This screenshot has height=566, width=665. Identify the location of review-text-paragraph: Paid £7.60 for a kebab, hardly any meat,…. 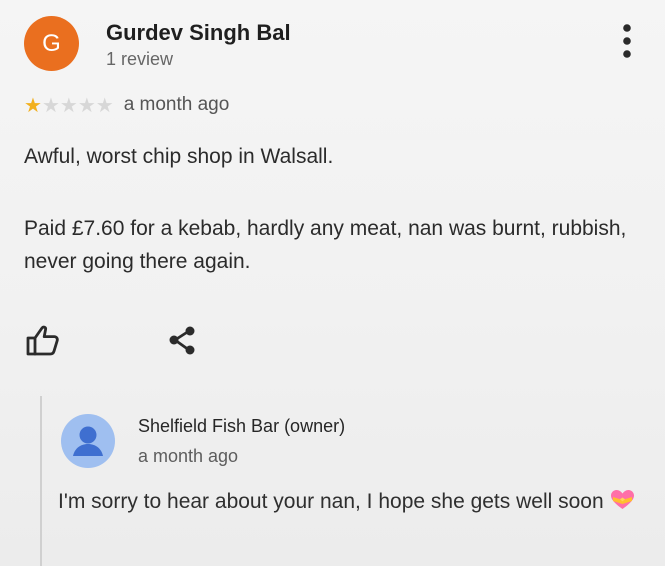
(325, 245).